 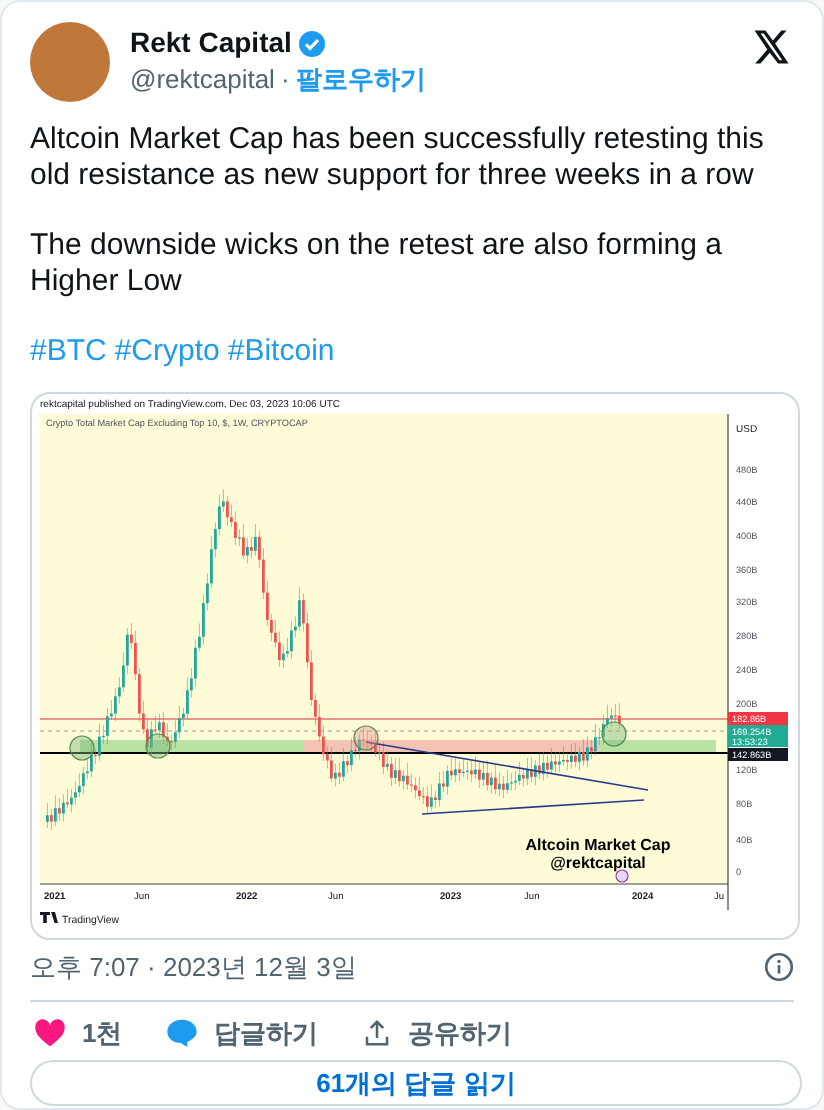 I want to click on speech-bubble-icon, so click(x=182, y=1032).